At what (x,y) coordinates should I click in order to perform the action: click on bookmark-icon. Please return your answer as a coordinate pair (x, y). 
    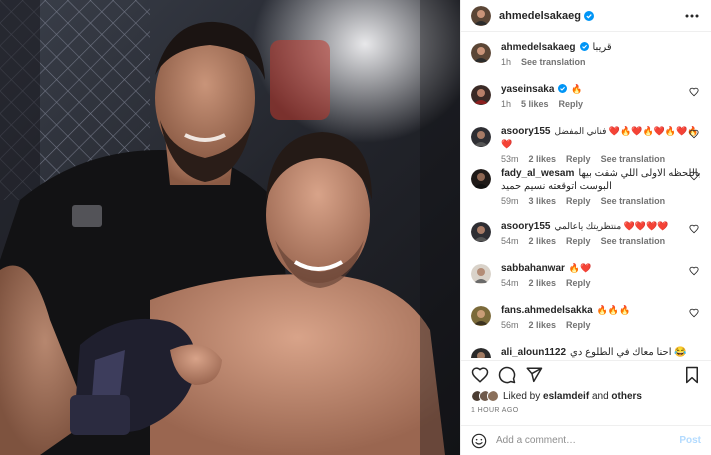
    Looking at the image, I should click on (692, 375).